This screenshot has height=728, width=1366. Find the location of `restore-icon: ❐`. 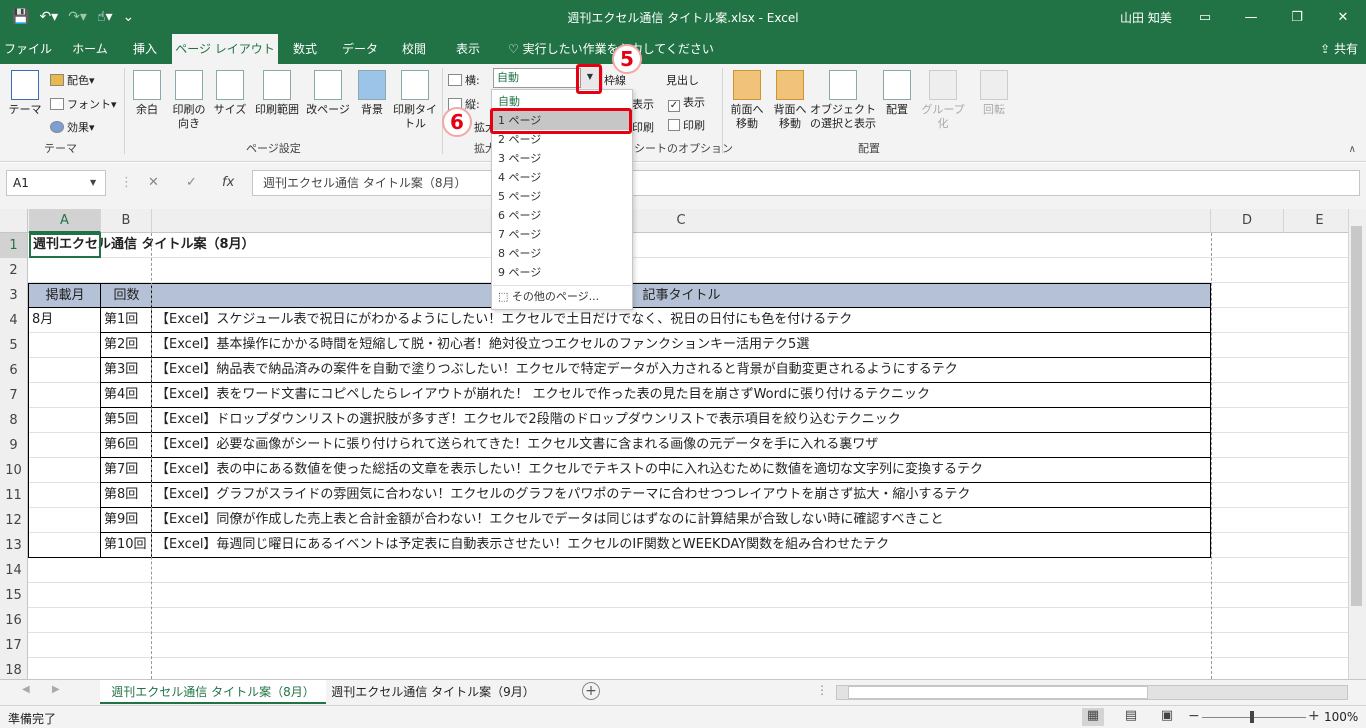

restore-icon: ❐ is located at coordinates (1297, 17).